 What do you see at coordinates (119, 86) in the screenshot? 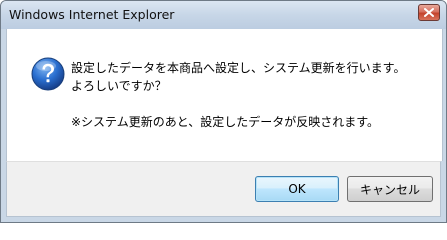
I see `message-line-2: よろしいですか？` at bounding box center [119, 86].